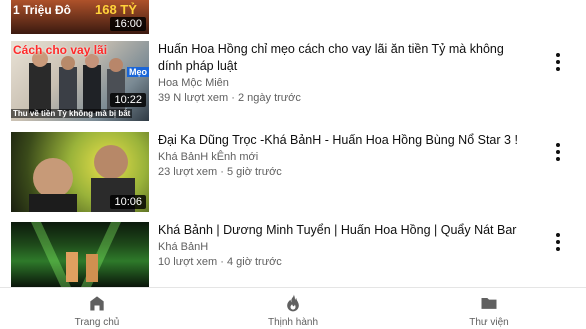 The width and height of the screenshot is (586, 329). Describe the element at coordinates (489, 303) in the screenshot. I see `library-icon` at that location.